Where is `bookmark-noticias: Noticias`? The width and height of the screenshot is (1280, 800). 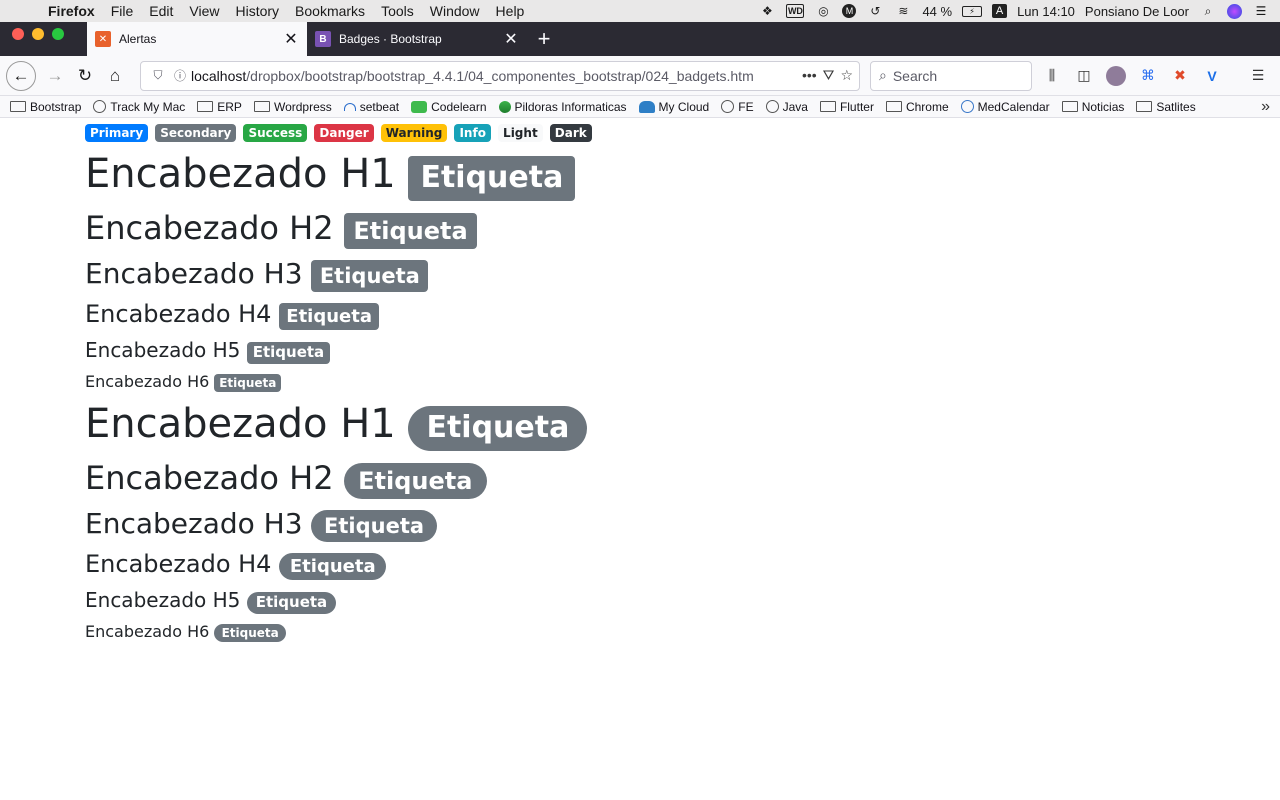 bookmark-noticias: Noticias is located at coordinates (1093, 106).